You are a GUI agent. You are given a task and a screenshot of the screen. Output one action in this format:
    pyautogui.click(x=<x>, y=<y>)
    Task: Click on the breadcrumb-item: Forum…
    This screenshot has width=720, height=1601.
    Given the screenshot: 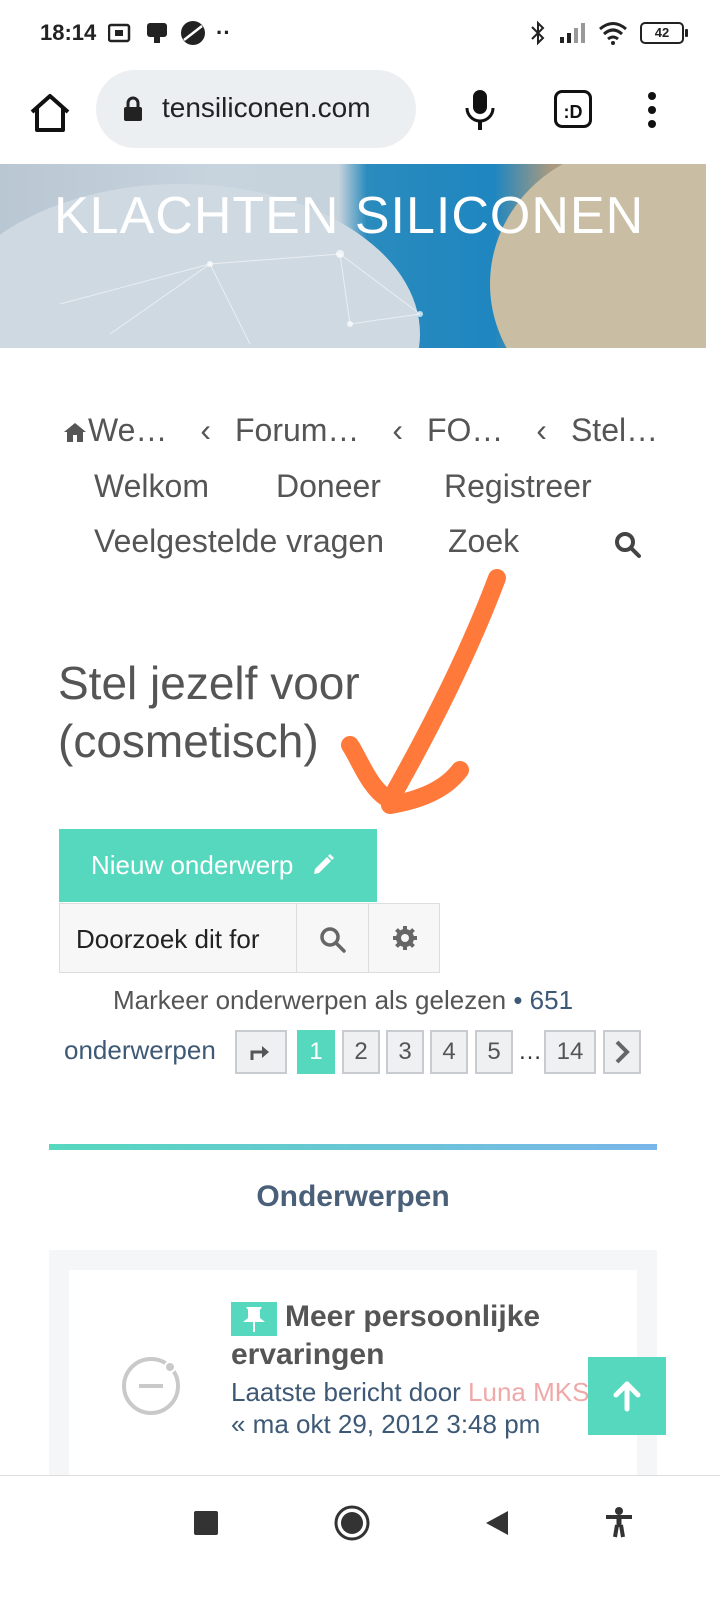 What is the action you would take?
    pyautogui.click(x=297, y=430)
    